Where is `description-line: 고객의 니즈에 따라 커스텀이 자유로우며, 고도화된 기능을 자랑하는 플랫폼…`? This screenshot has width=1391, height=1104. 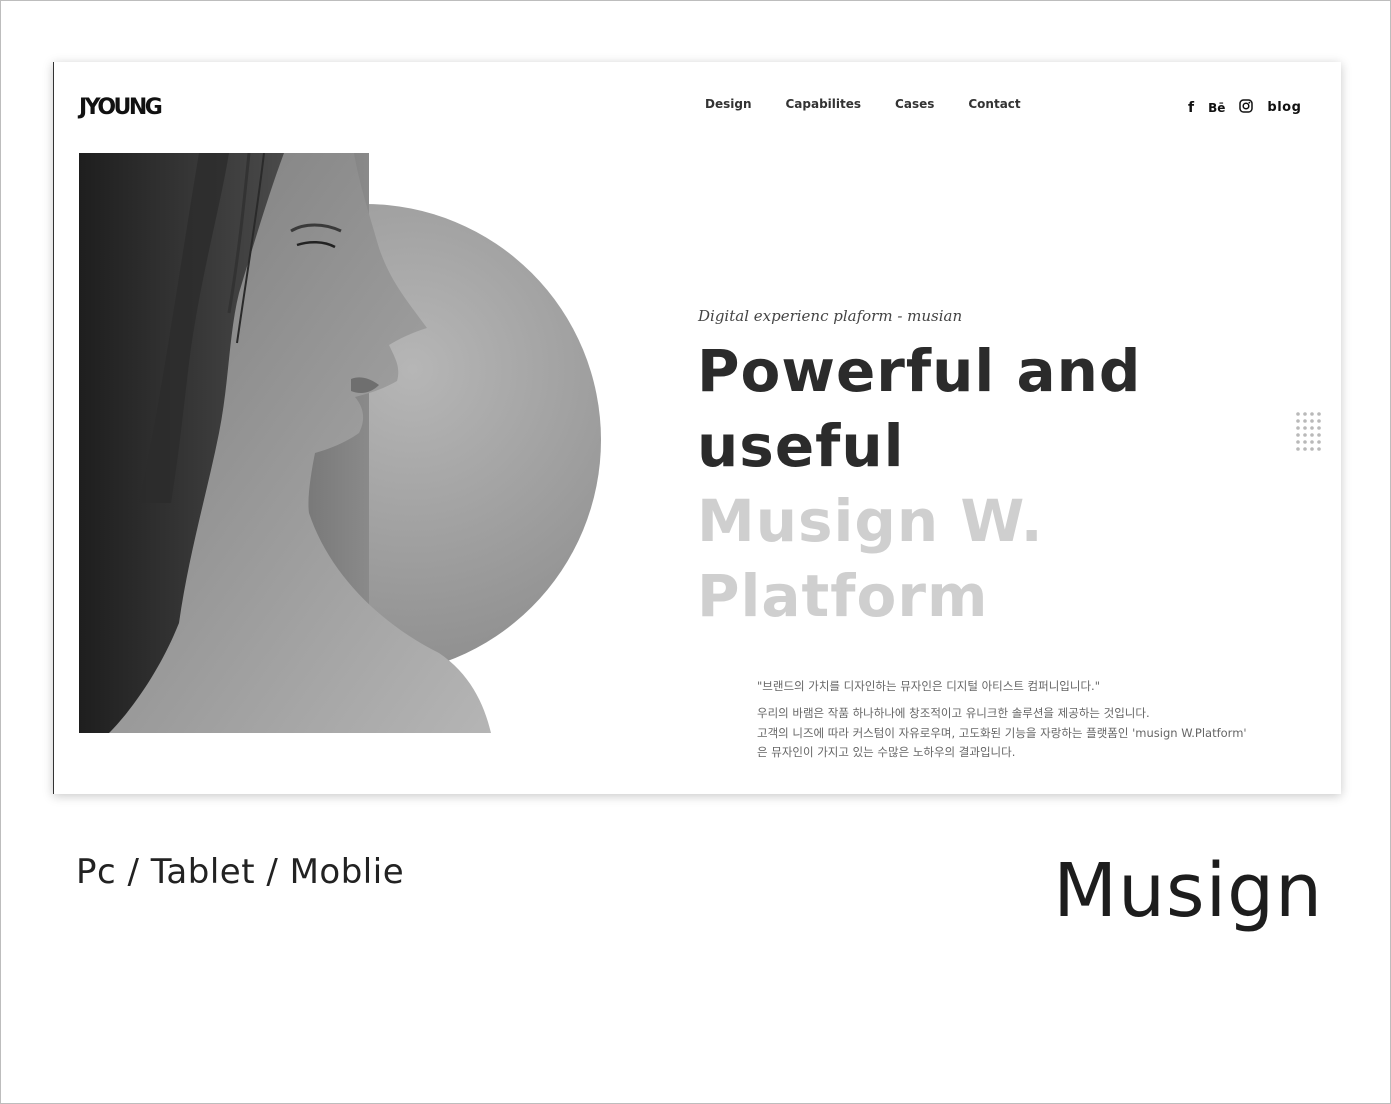
description-line: 고객의 니즈에 따라 커스텀이 자유로우며, 고도화된 기능을 자랑하는 플랫폼… is located at coordinates (1002, 732).